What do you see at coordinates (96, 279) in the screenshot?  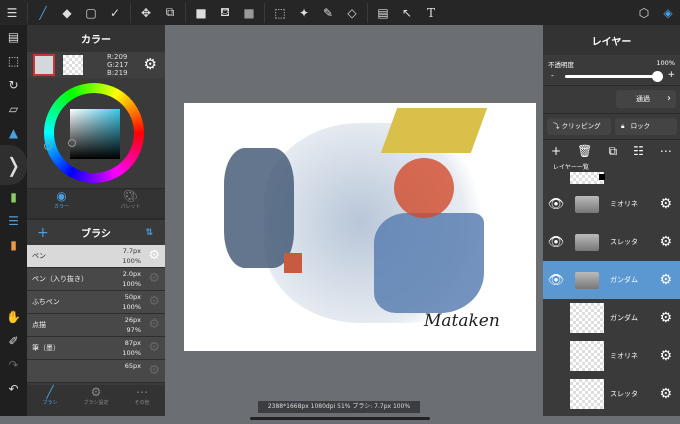 I see `brush-item: ペン（入り抜き） 2.0px 100% ⚙` at bounding box center [96, 279].